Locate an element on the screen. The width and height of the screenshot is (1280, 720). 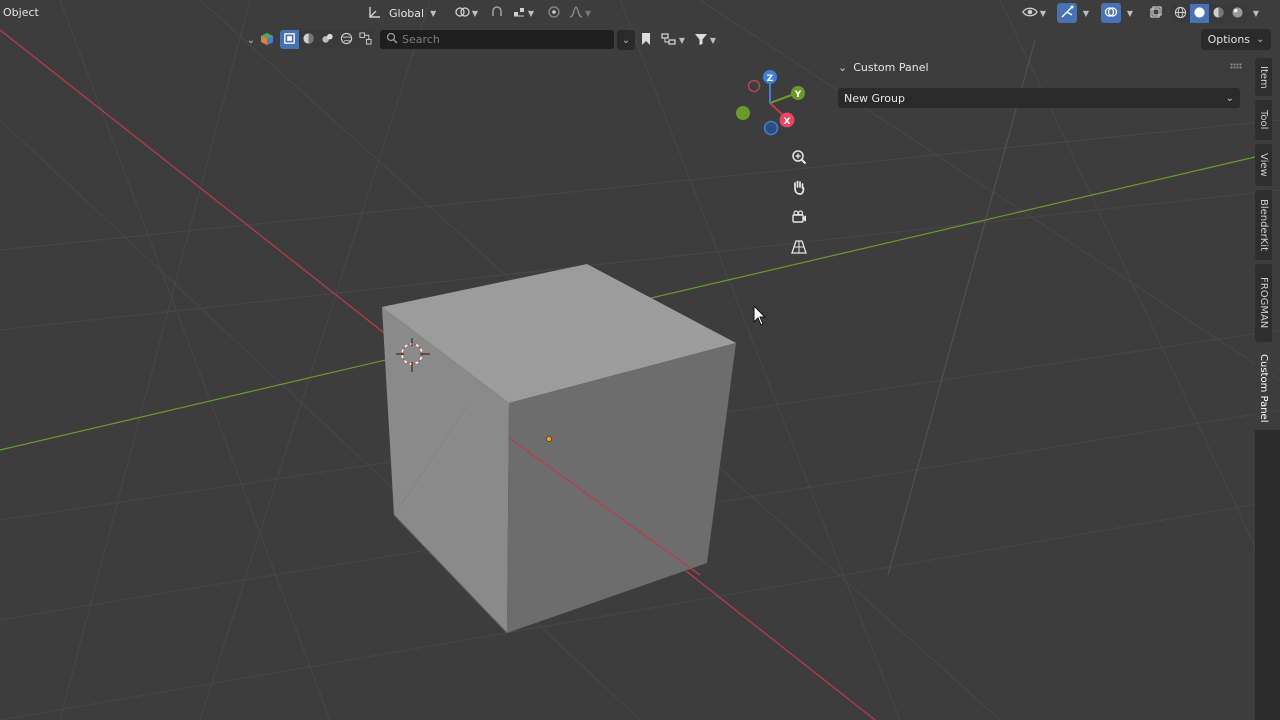
neg-y-axis-handle is located at coordinates (743, 113).